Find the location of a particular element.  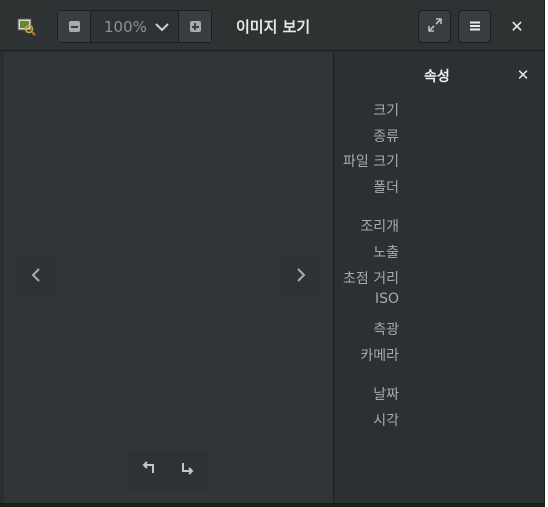

properties-close-button: ✕ is located at coordinates (523, 75).